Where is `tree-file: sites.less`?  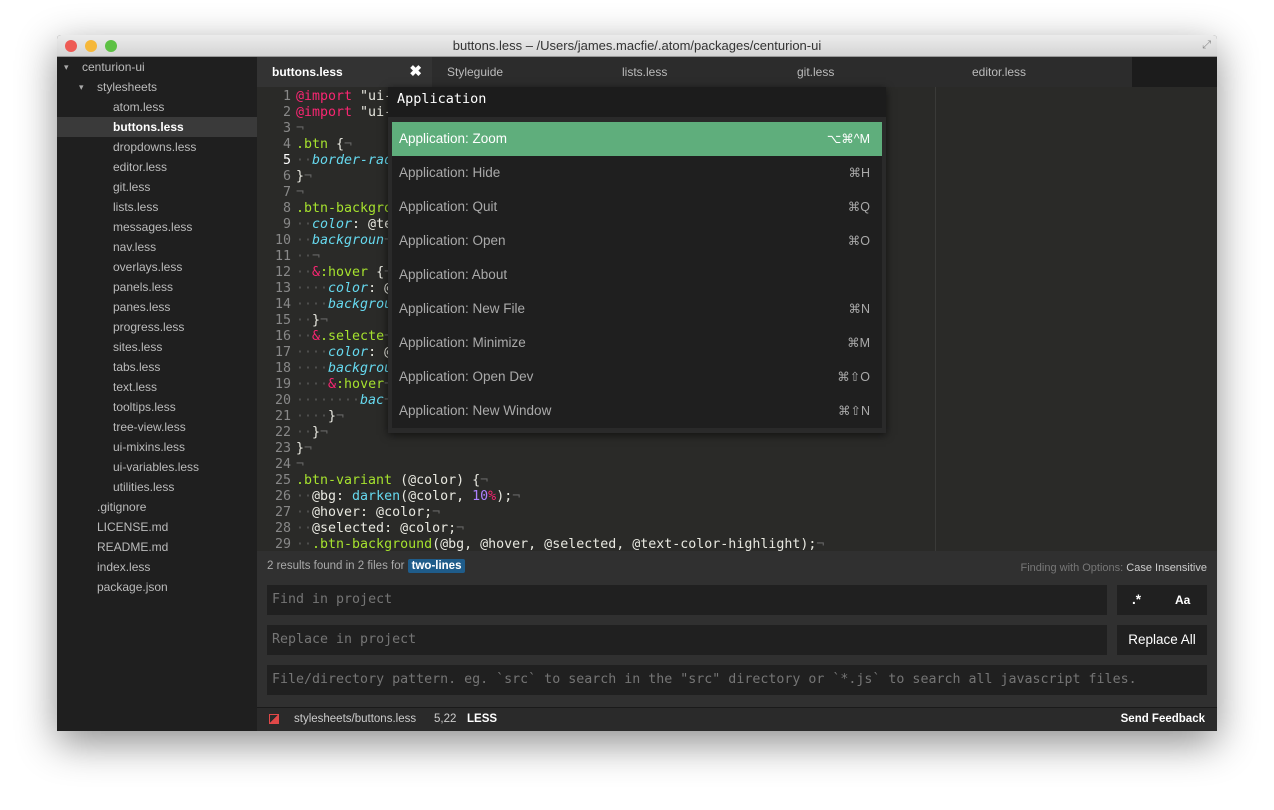 tree-file: sites.less is located at coordinates (157, 347).